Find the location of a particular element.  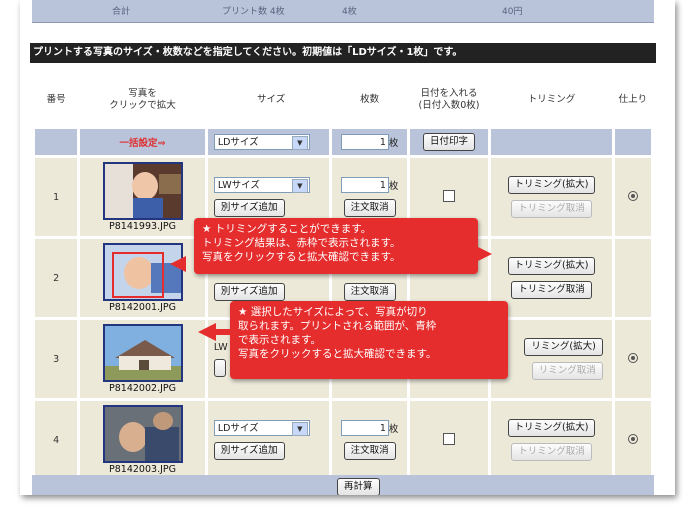

bulk-size-select: LDサイズ ▼ is located at coordinates (261, 142).